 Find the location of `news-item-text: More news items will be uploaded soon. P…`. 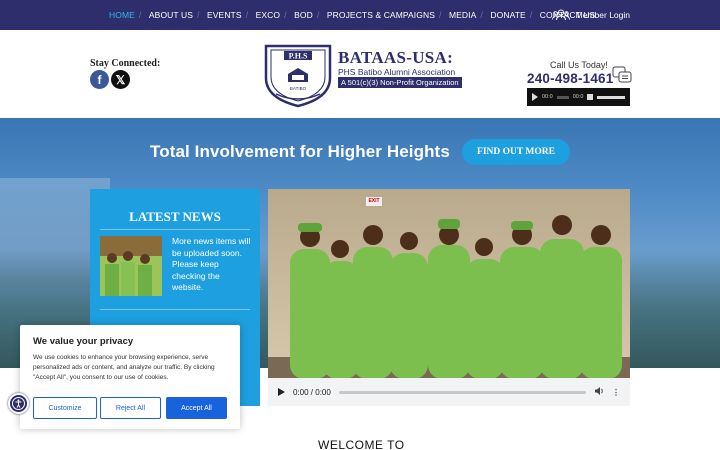

news-item-text: More news items will be uploaded soon. P… is located at coordinates (211, 264).